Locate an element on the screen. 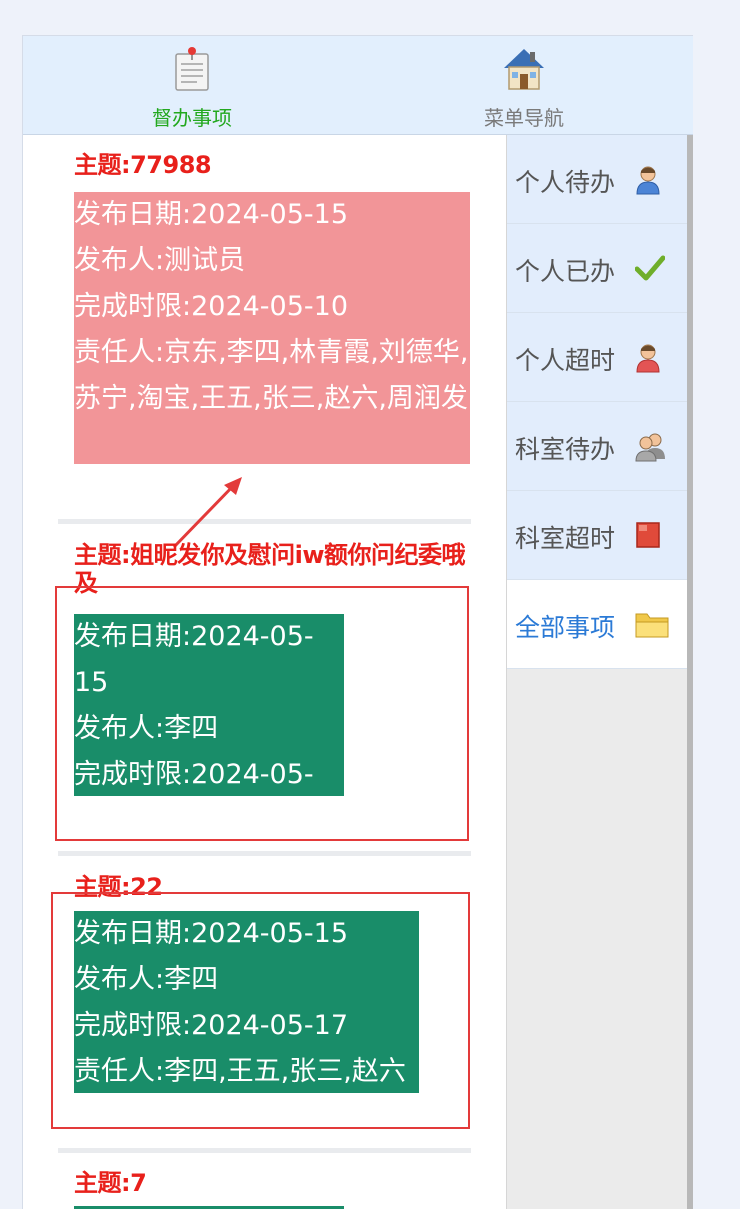 The width and height of the screenshot is (740, 1209). item-title: 主题:7 is located at coordinates (279, 1183).